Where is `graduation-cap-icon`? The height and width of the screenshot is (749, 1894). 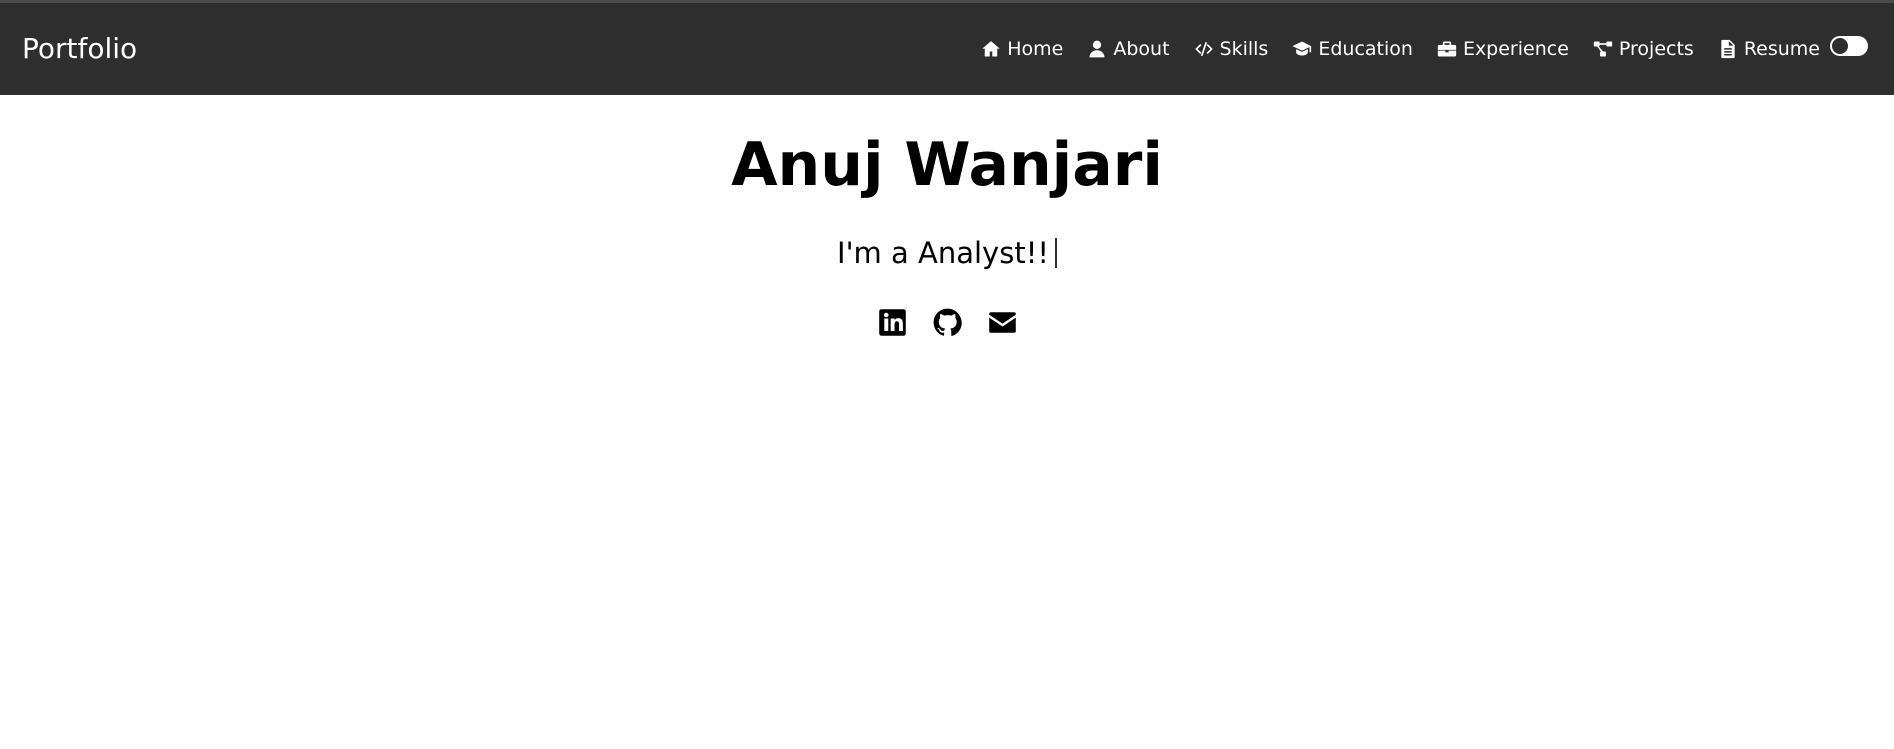
graduation-cap-icon is located at coordinates (1302, 48).